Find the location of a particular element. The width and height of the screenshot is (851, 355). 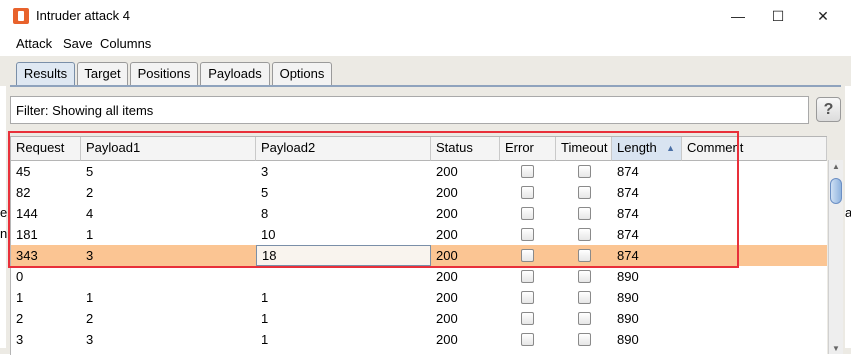

title-bar: Intruder attack 4 — ☐ ✕ is located at coordinates (425, 16).